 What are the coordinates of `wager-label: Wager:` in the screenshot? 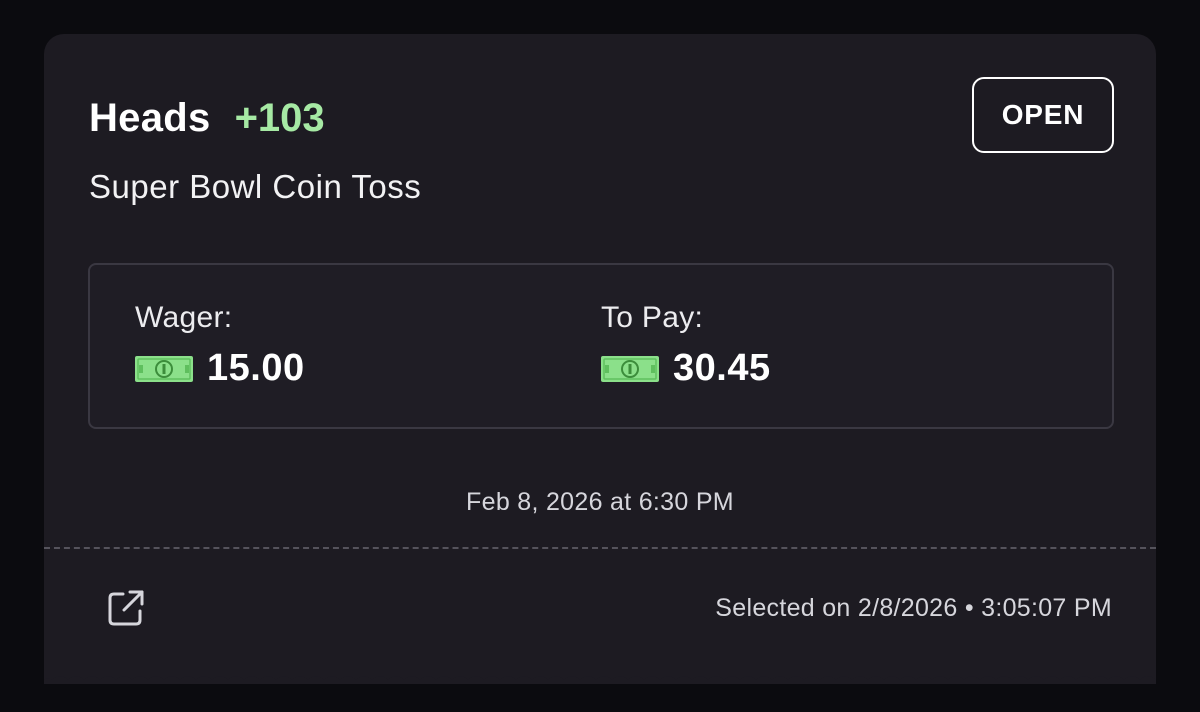 It's located at (184, 317).